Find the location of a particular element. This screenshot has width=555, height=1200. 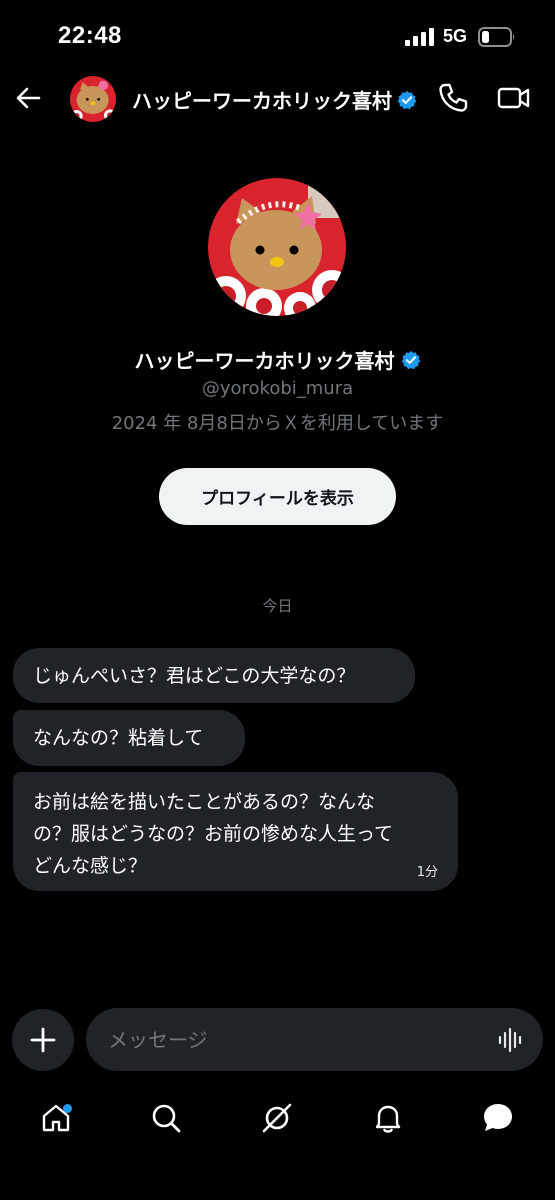

add-attachment-button is located at coordinates (43, 1040).